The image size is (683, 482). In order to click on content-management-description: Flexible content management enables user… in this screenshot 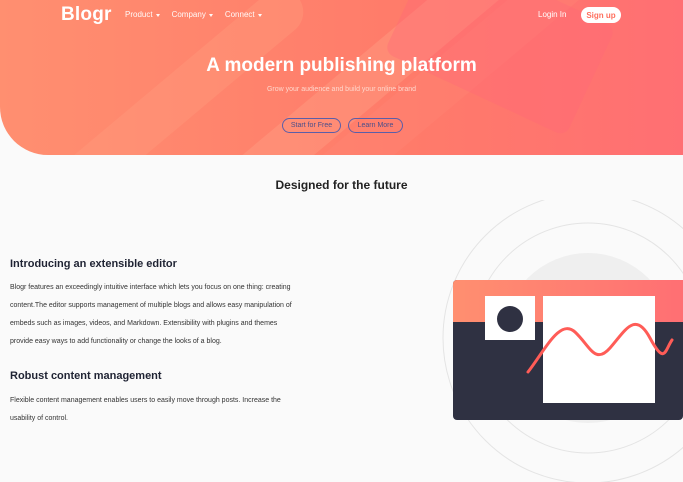, I will do `click(180, 410)`.